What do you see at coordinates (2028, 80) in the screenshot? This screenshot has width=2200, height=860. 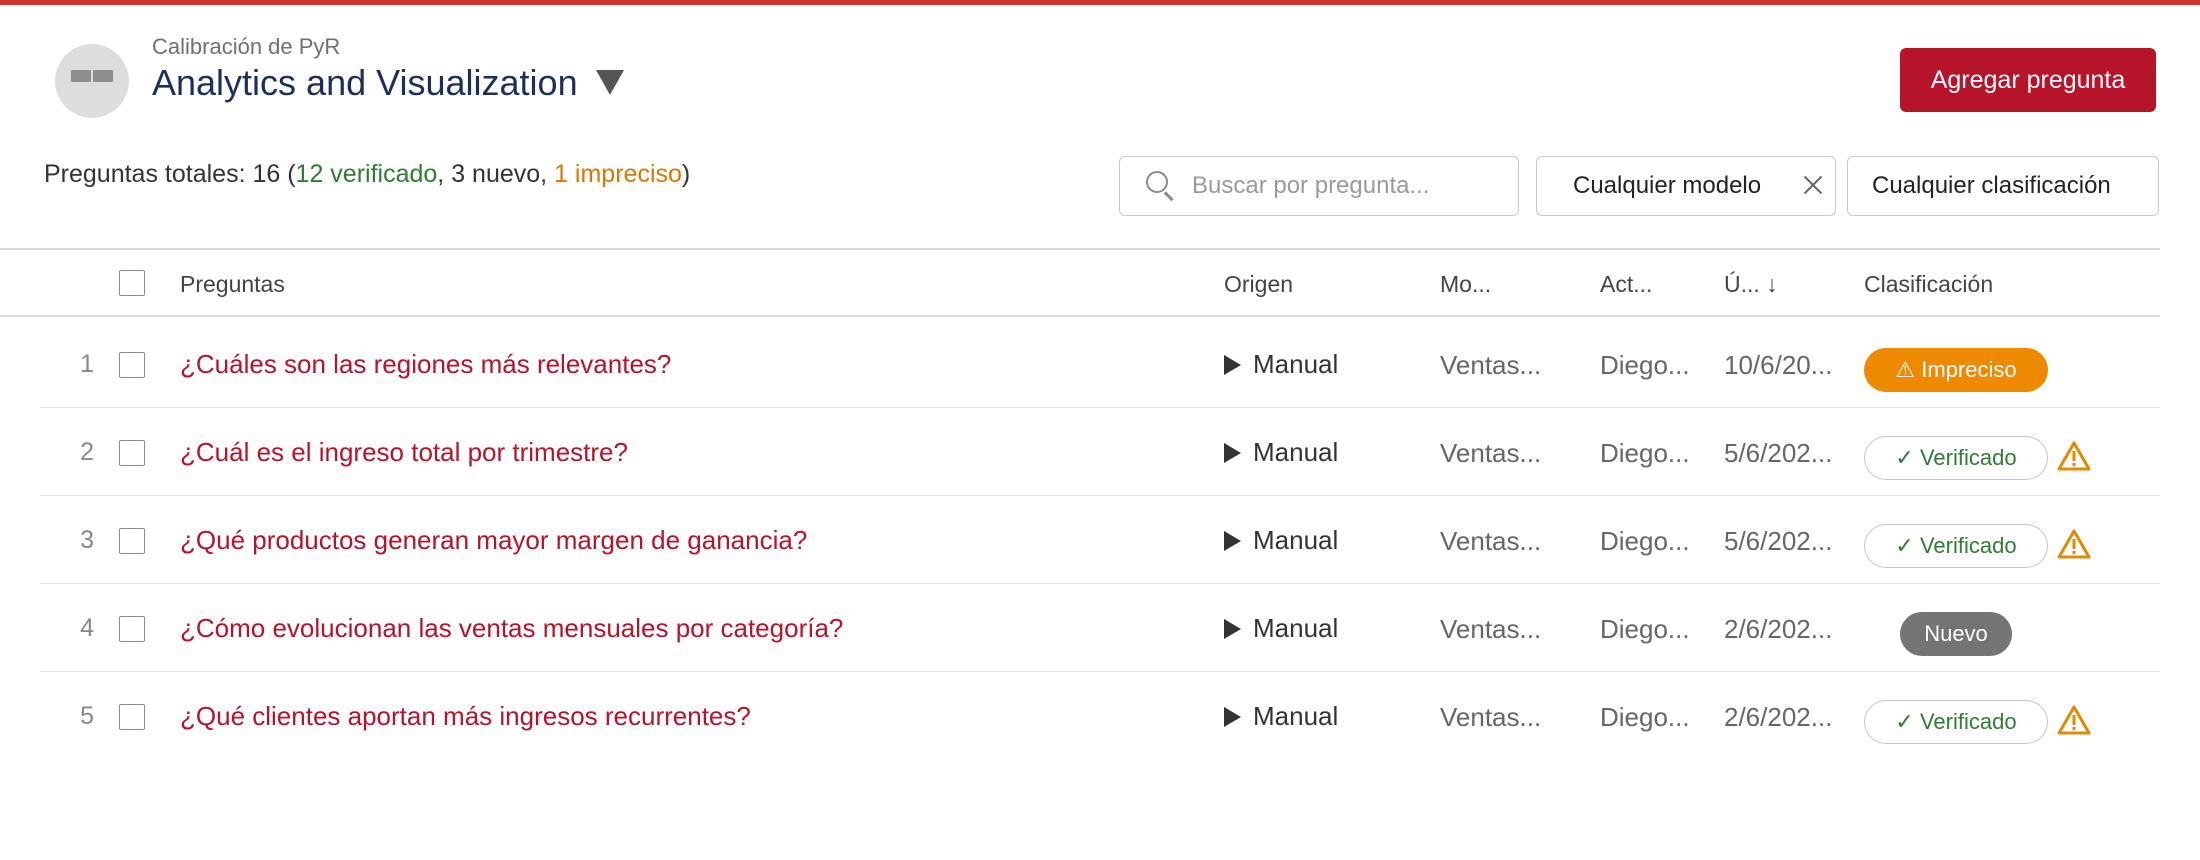 I see `add-question-button: Agregar pregunta` at bounding box center [2028, 80].